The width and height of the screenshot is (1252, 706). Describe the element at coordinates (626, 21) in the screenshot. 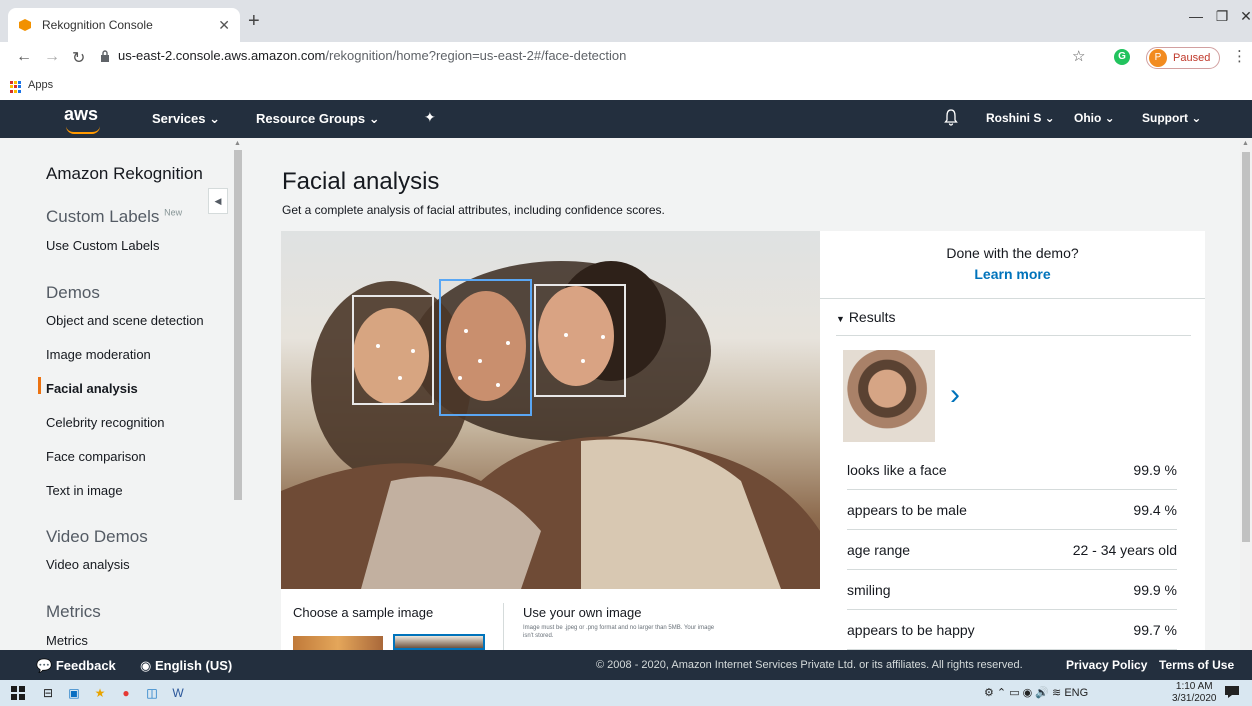

I see `browser-tab-strip: Rekognition Console ✕ + — ❐ ✕` at that location.